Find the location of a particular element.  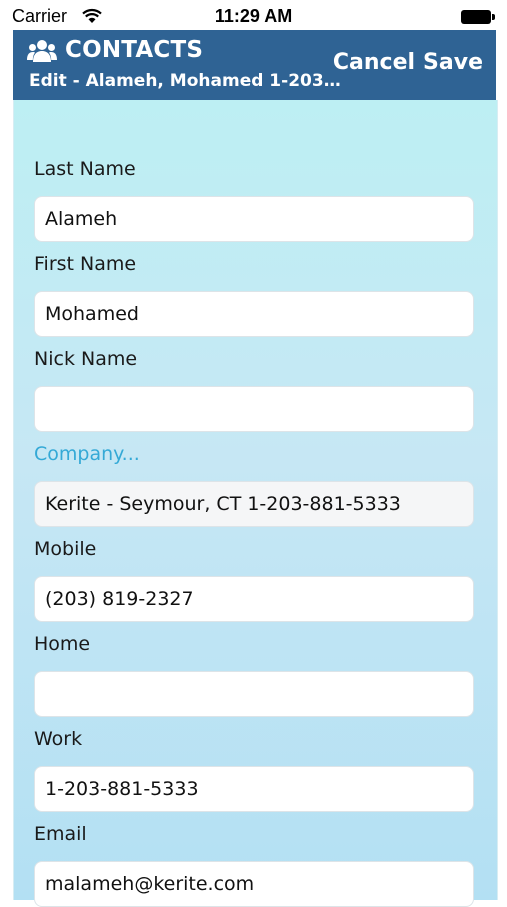

page-subtitle: Edit - Alameh, Mohamed 1-203-881-5333 is located at coordinates (185, 81).